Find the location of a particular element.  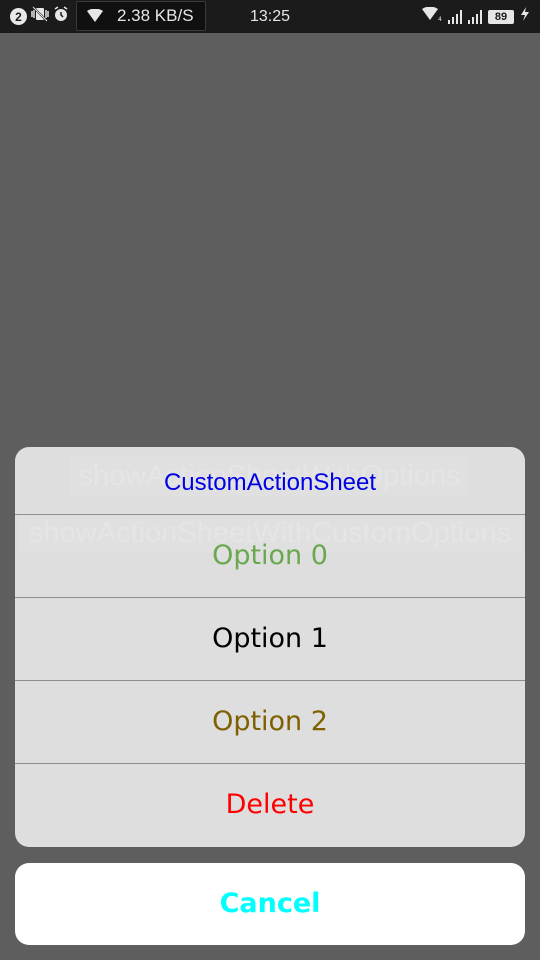

alarm-icon is located at coordinates (61, 16).